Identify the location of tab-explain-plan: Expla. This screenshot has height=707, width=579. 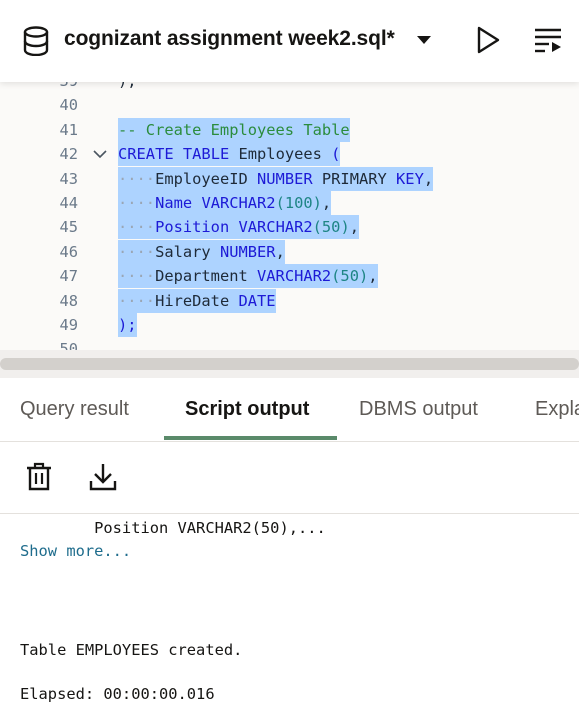
(557, 409).